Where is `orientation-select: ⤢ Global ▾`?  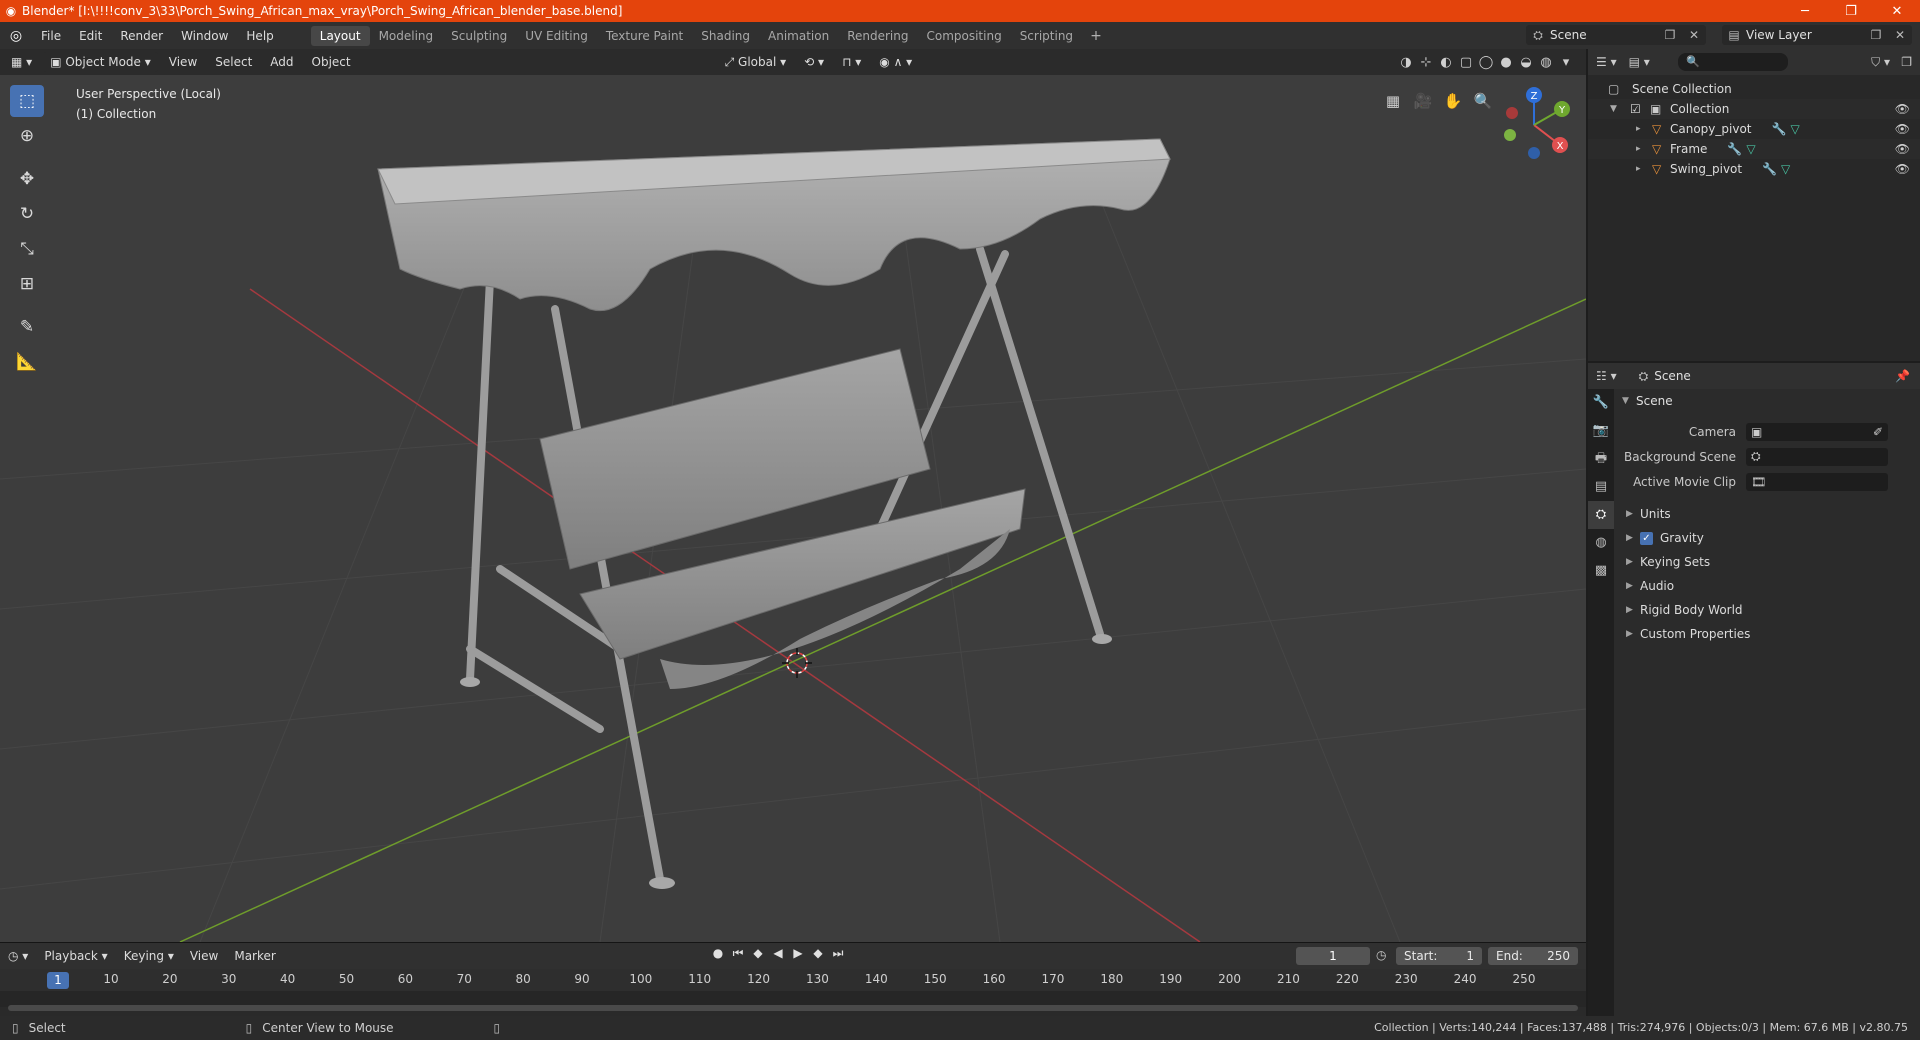
orientation-select: ⤢ Global ▾ is located at coordinates (756, 62).